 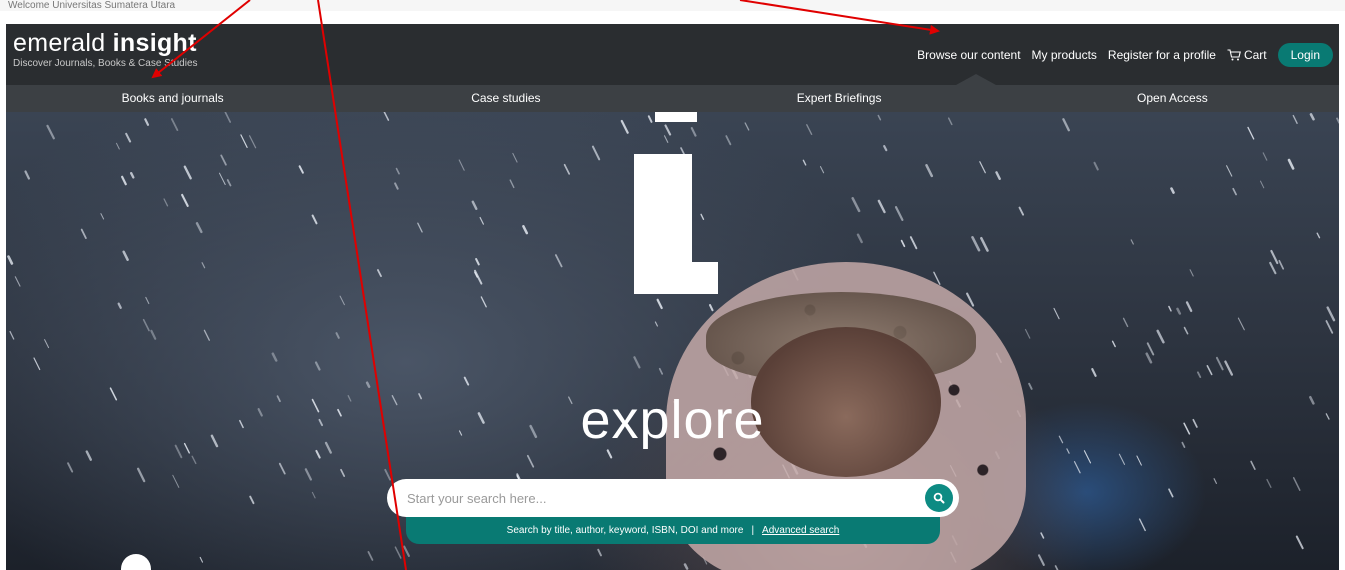 I want to click on search-button, so click(x=939, y=498).